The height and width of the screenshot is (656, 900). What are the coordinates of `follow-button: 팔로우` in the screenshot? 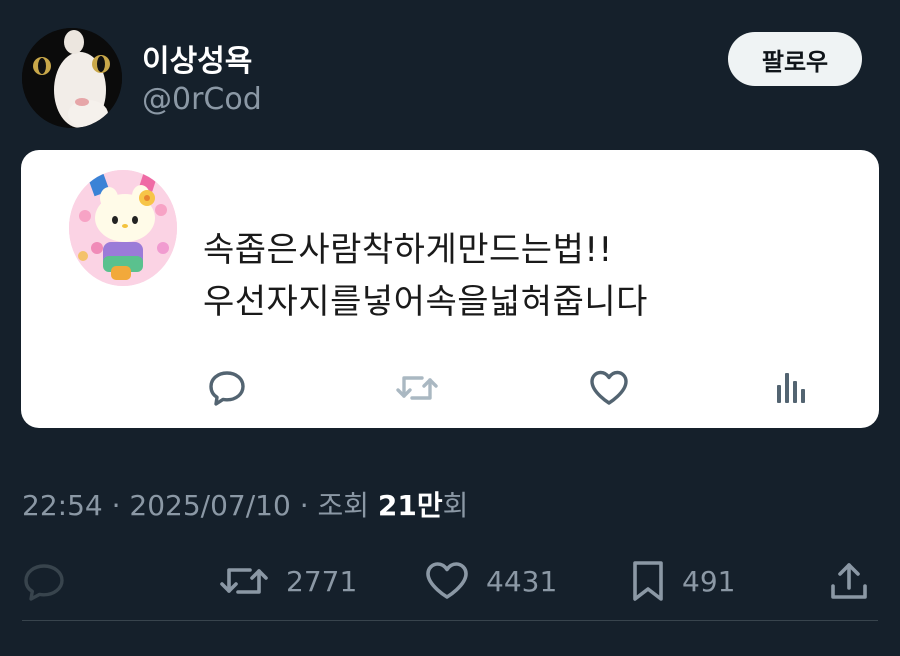 It's located at (795, 59).